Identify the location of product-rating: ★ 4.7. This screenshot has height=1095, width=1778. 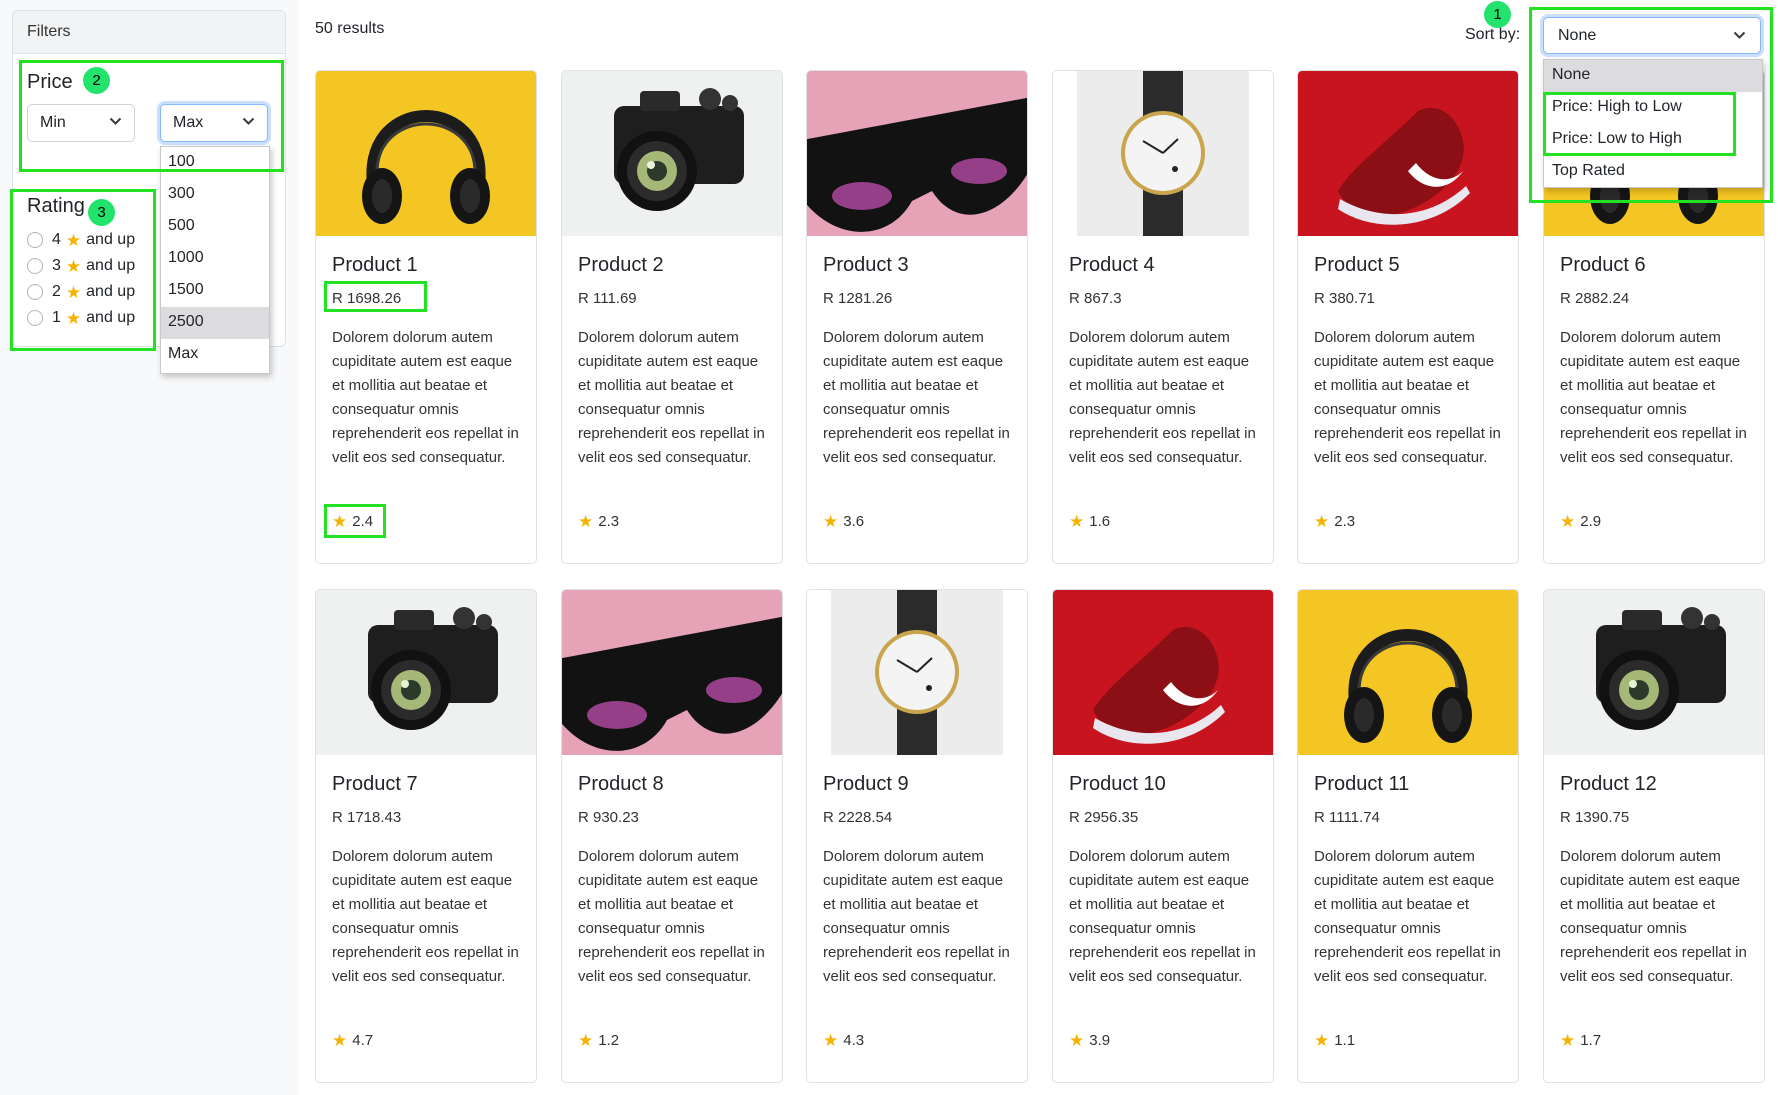
(352, 1040).